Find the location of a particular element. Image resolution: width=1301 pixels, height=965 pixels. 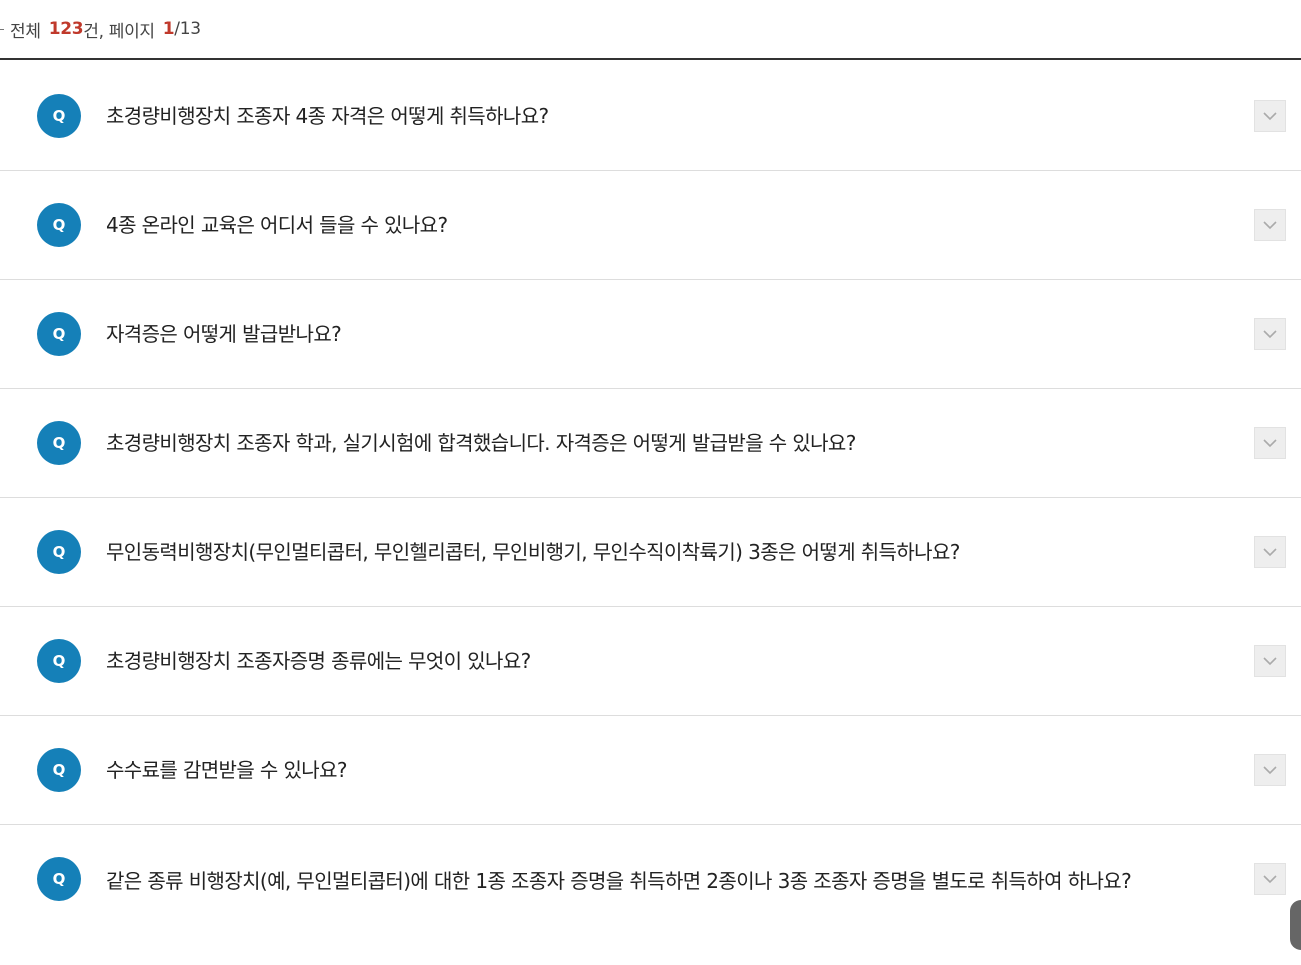

total-count: 123 is located at coordinates (66, 29).